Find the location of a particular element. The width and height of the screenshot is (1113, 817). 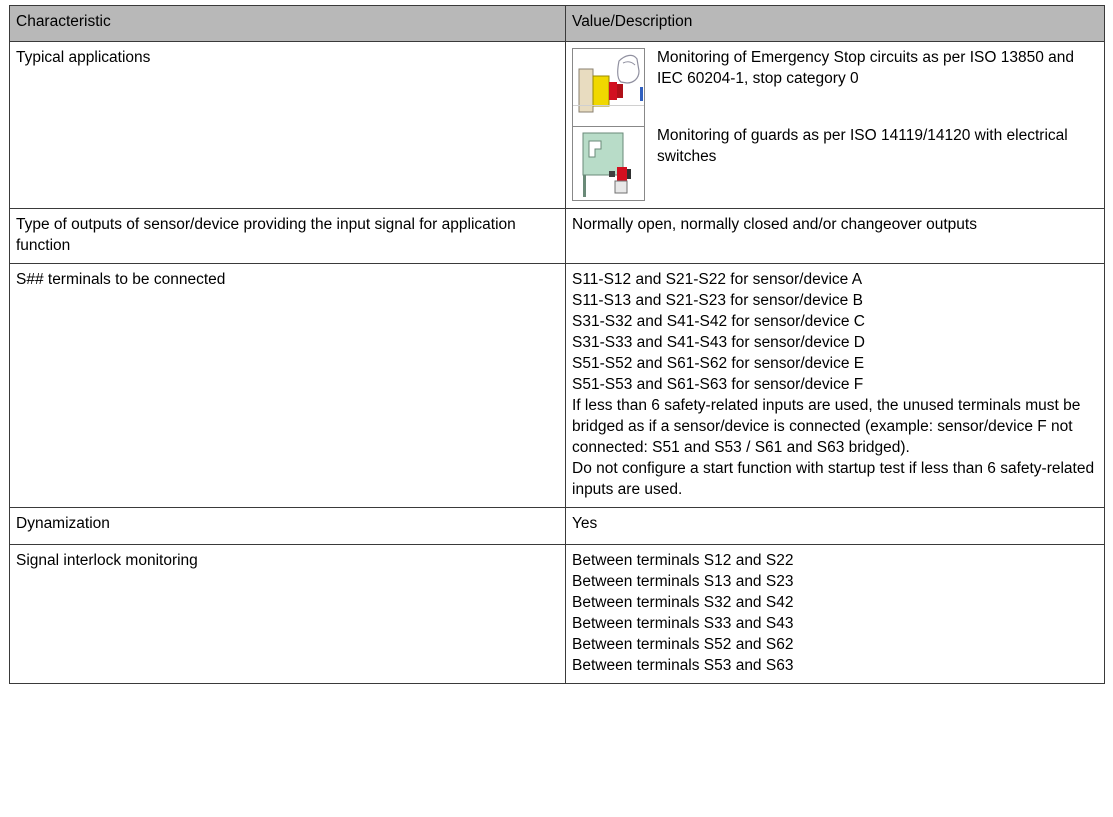

interlock-line: Between terminals S32 and S42 is located at coordinates (683, 602).